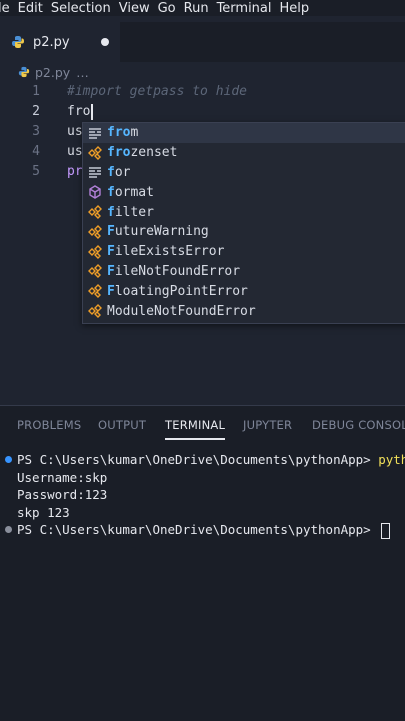 The width and height of the screenshot is (405, 721). I want to click on menu-run: Run, so click(200, 8).